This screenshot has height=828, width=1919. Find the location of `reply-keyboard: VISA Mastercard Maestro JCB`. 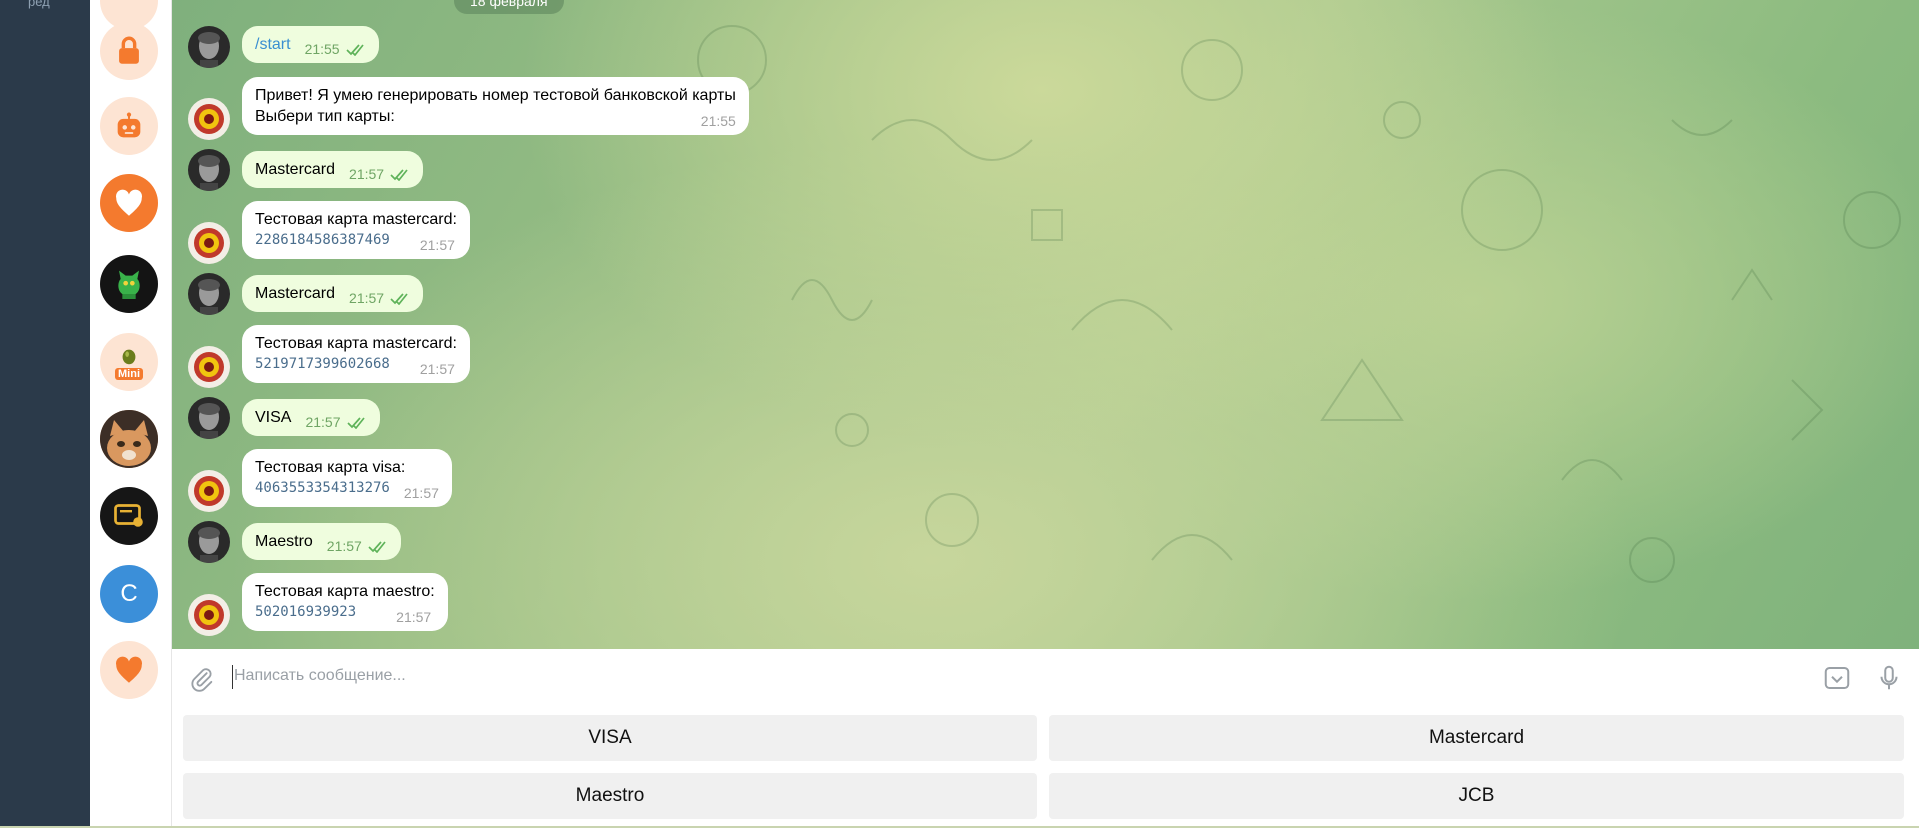

reply-keyboard: VISA Mastercard Maestro JCB is located at coordinates (1045, 767).